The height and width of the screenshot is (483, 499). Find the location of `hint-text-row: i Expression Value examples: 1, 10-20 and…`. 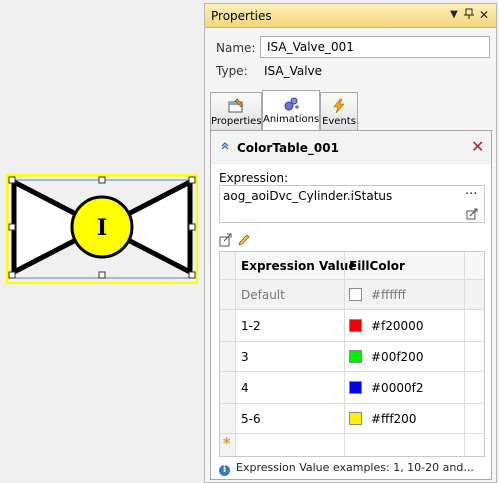

hint-text-row: i Expression Value examples: 1, 10-20 and… is located at coordinates (346, 468).